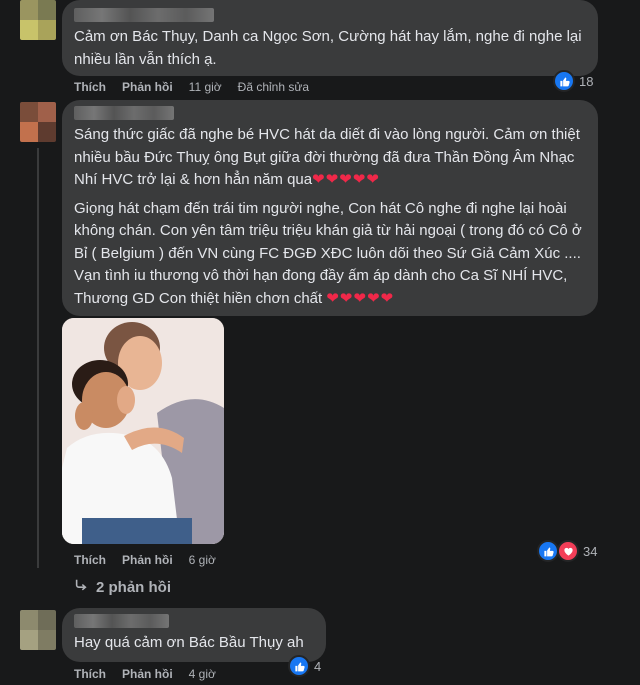  What do you see at coordinates (273, 87) in the screenshot?
I see `edited-label: Đã chỉnh sửa` at bounding box center [273, 87].